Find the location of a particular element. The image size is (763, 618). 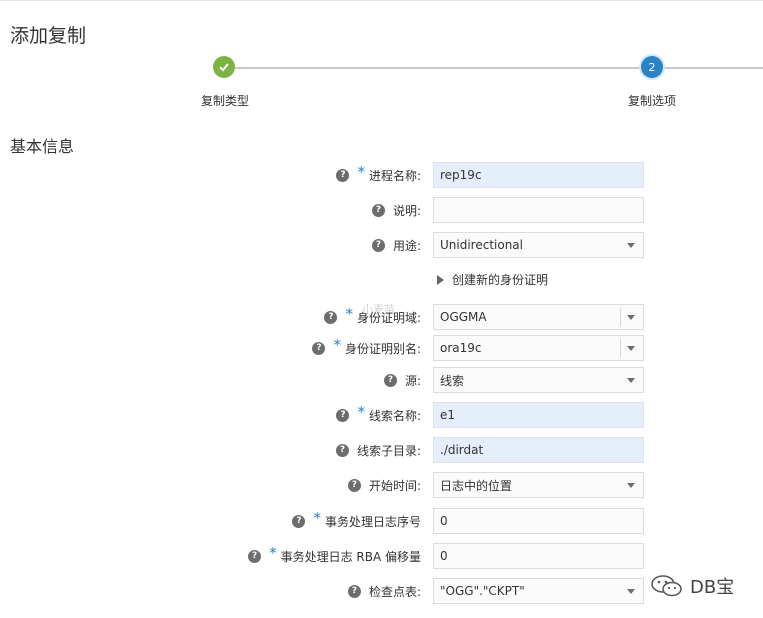

credential-alias-value: ora19c is located at coordinates (461, 348).